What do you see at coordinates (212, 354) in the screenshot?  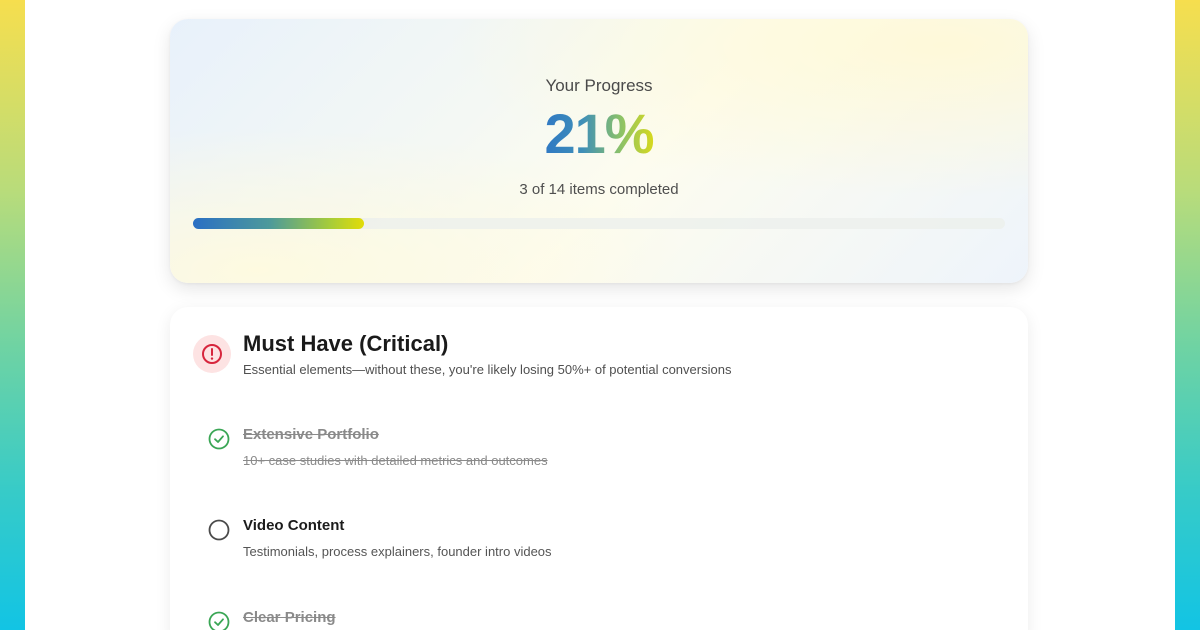 I see `alert-circle-icon` at bounding box center [212, 354].